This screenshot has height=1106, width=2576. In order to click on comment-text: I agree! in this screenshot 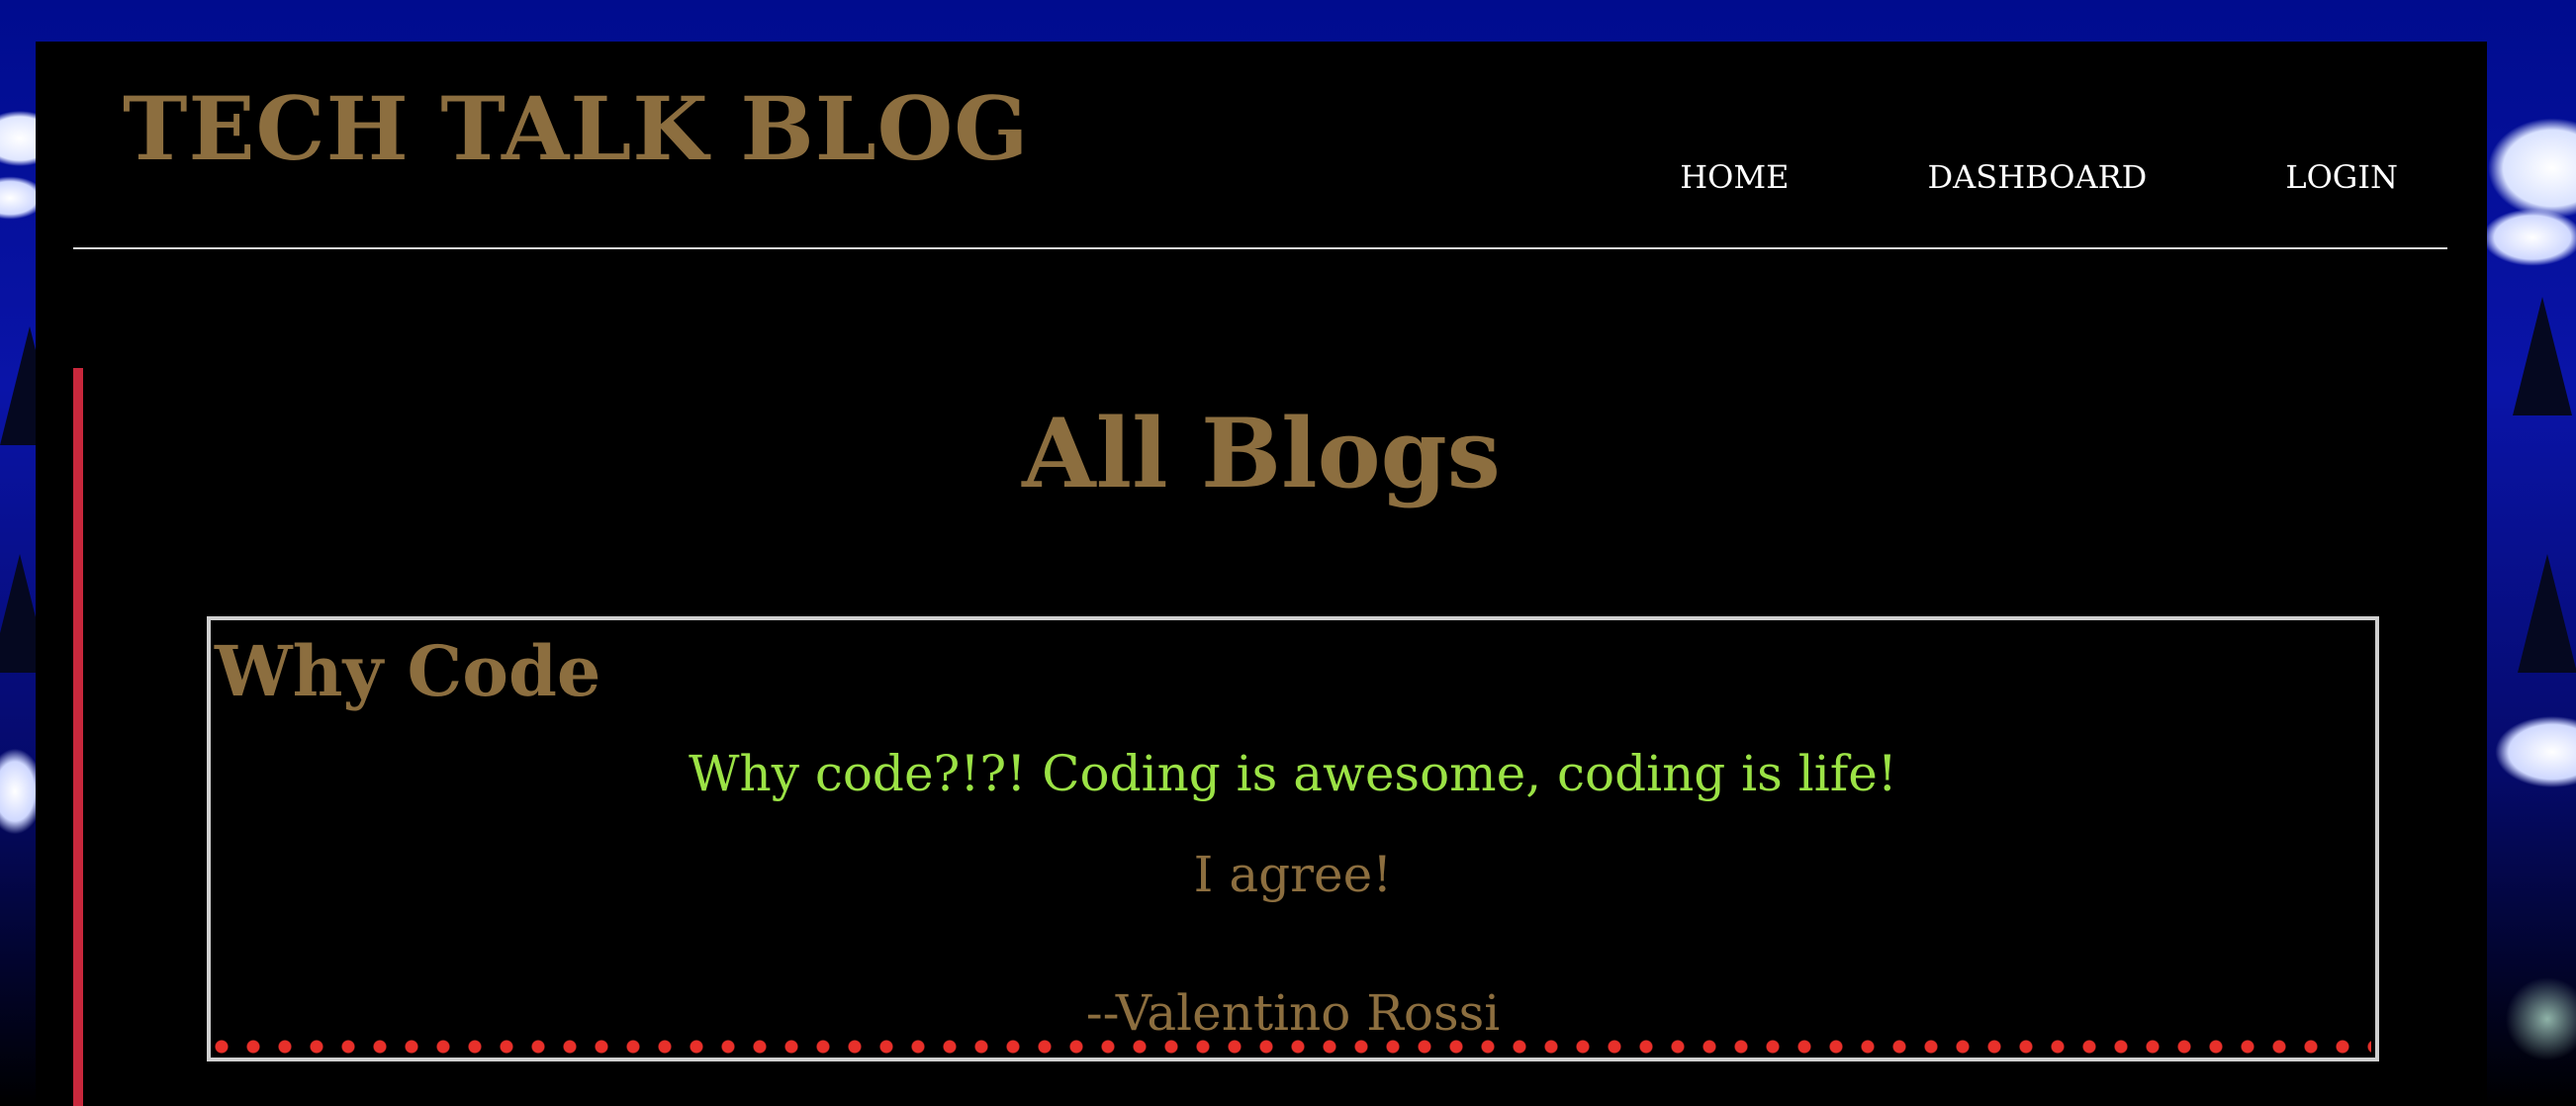, I will do `click(1293, 875)`.